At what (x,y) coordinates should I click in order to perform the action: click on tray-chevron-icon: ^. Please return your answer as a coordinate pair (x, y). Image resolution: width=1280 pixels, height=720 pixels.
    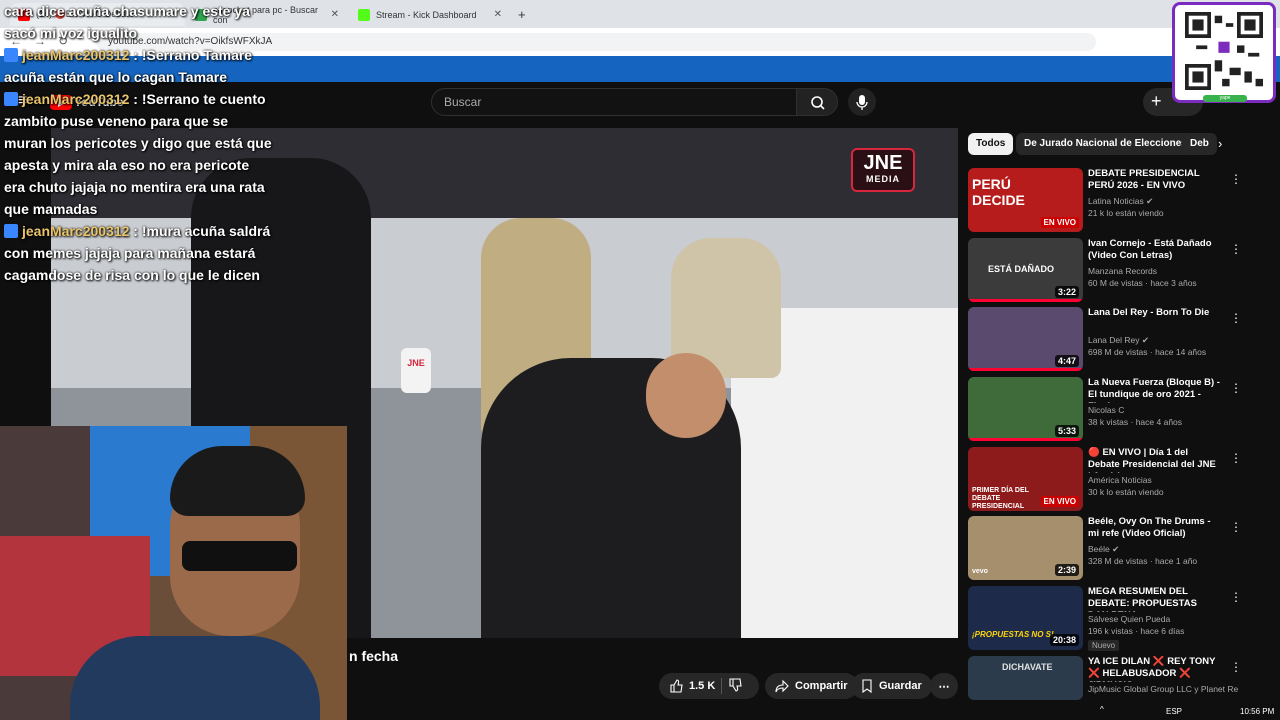
    Looking at the image, I should click on (1102, 709).